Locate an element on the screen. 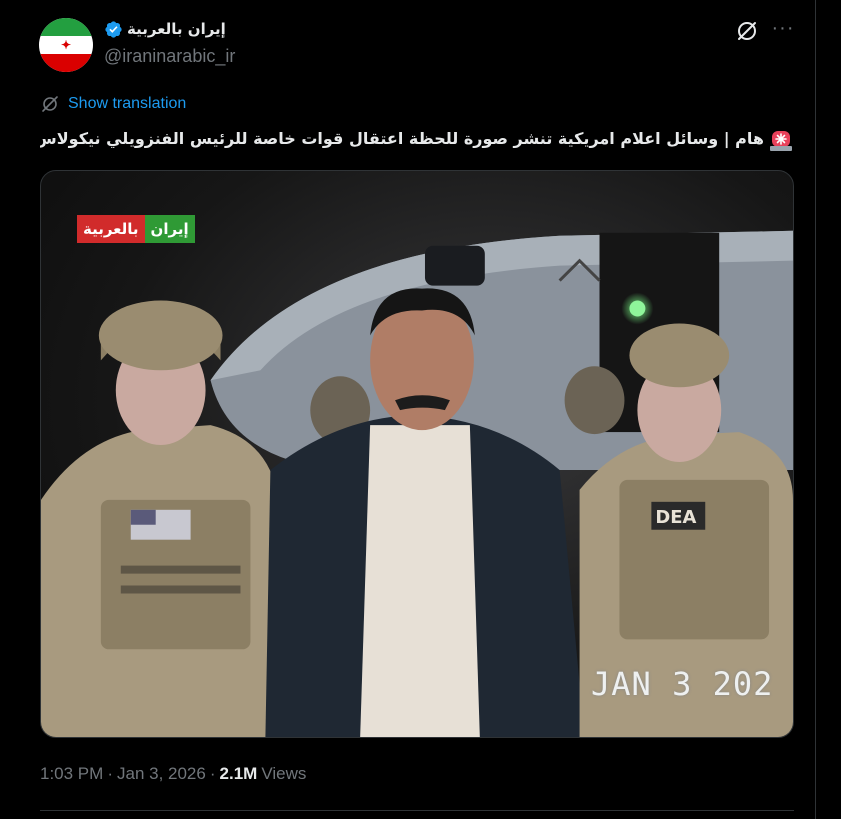 This screenshot has height=819, width=841. flag-red-band is located at coordinates (66, 62).